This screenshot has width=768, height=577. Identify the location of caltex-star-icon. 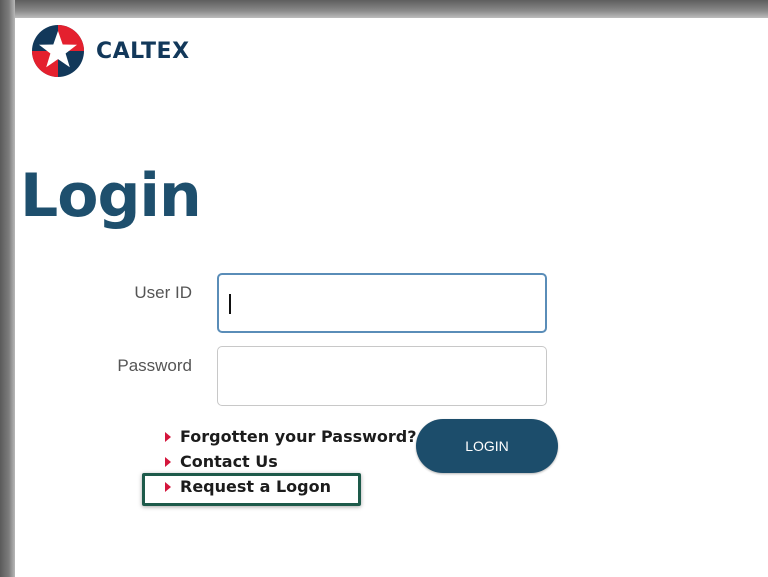
(58, 51).